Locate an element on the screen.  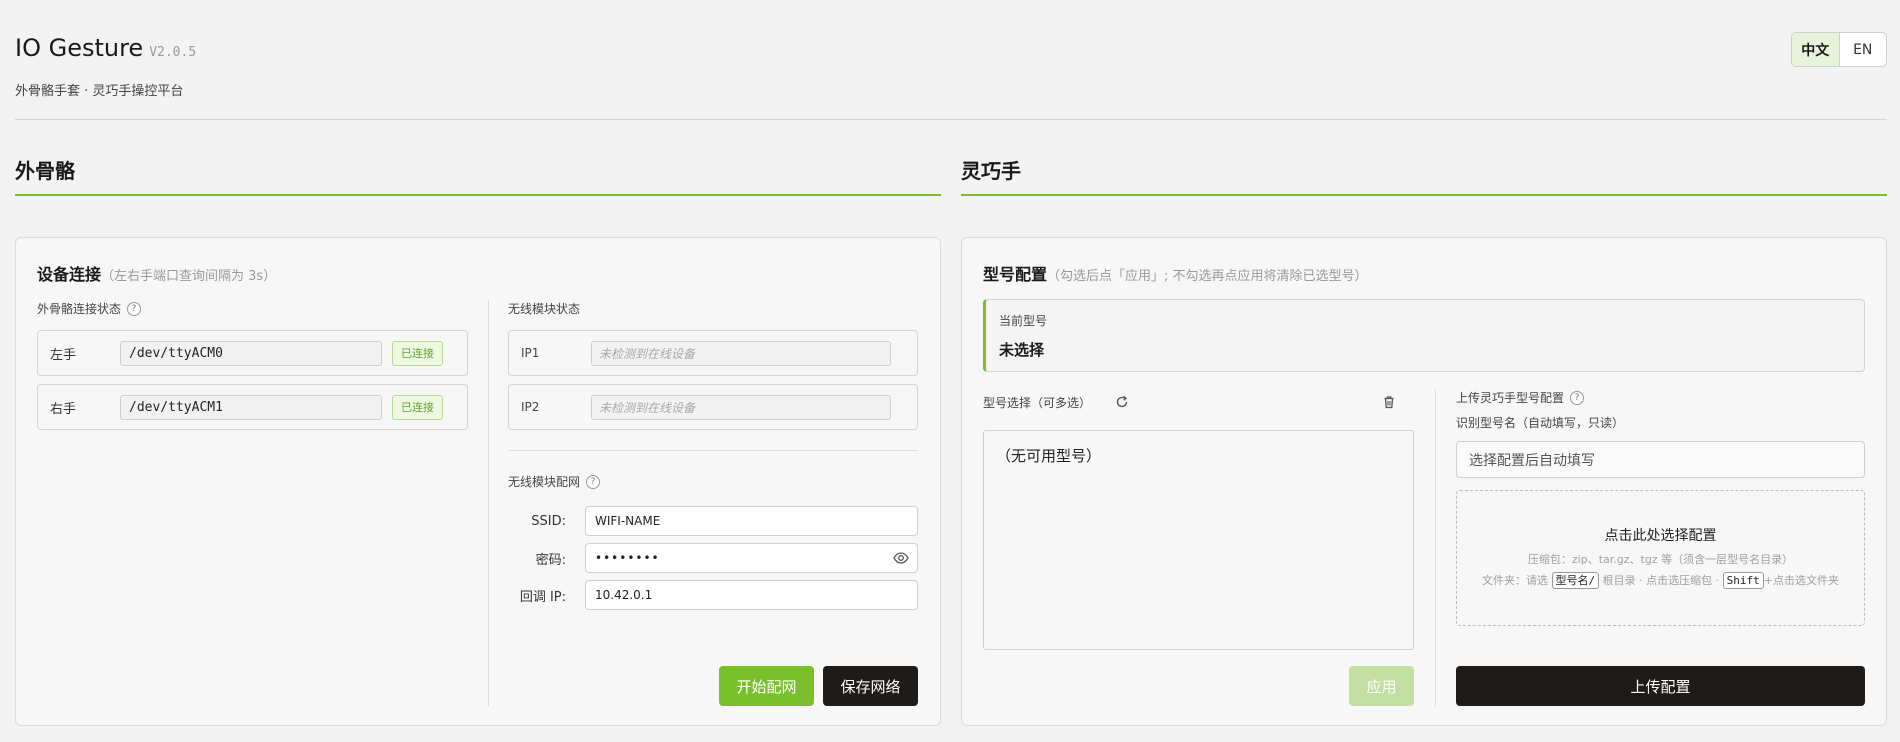
callback-ip-input: 10.42.0.1 is located at coordinates (751, 595).